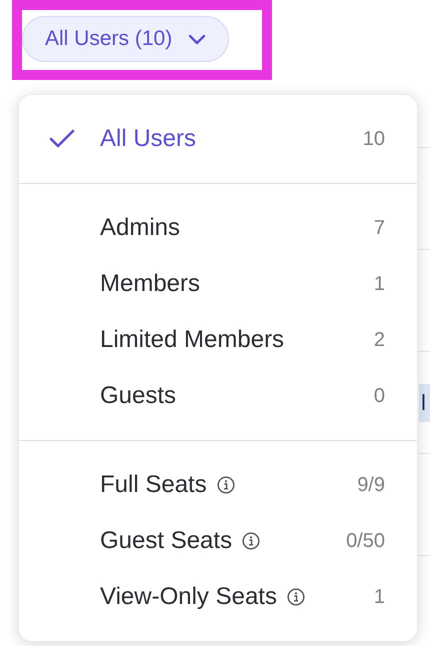 This screenshot has width=430, height=646. I want to click on check-icon, so click(62, 139).